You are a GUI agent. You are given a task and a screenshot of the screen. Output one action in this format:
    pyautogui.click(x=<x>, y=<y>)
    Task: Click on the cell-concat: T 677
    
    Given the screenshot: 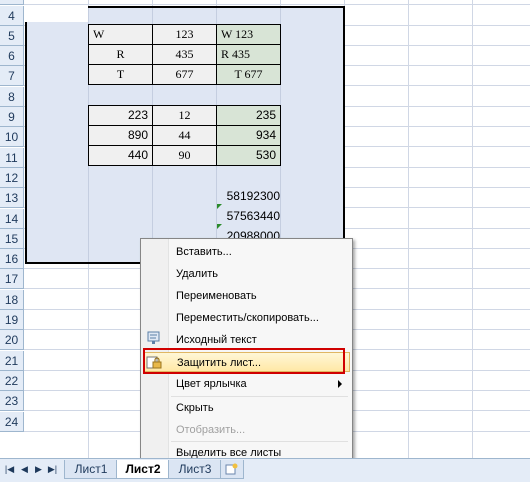 What is the action you would take?
    pyautogui.click(x=248, y=74)
    